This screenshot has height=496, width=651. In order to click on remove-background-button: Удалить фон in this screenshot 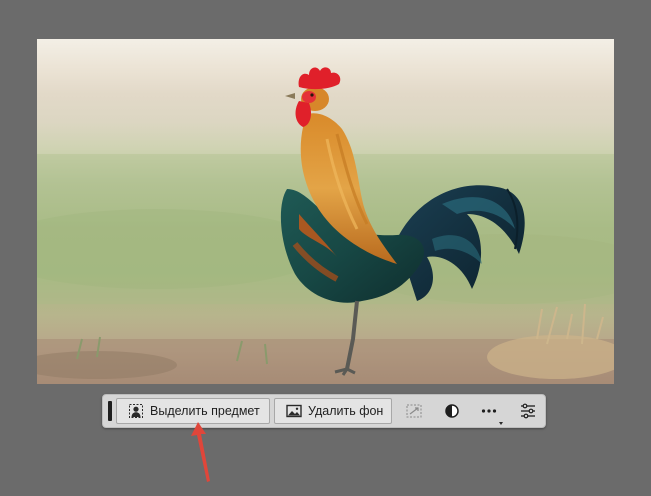, I will do `click(333, 411)`.